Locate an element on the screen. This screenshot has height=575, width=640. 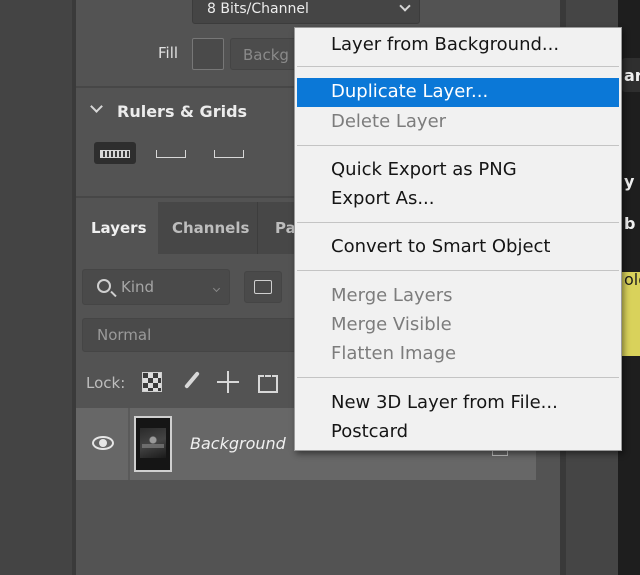
image-icon is located at coordinates (263, 287).